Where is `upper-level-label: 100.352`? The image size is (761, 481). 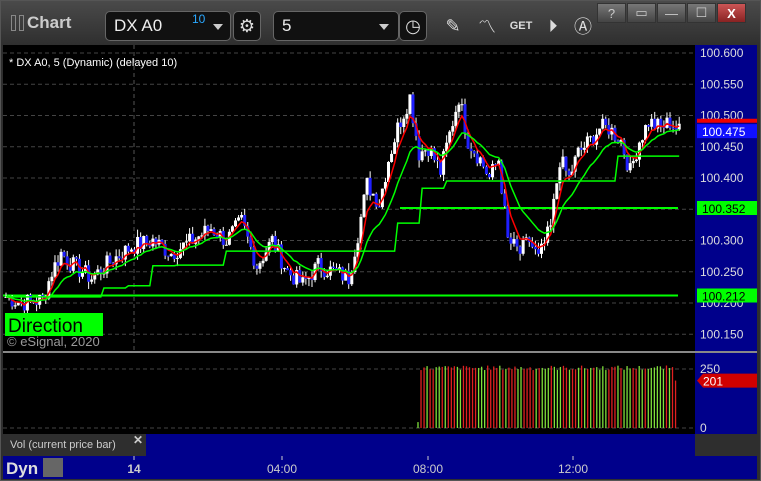 upper-level-label: 100.352 is located at coordinates (724, 209).